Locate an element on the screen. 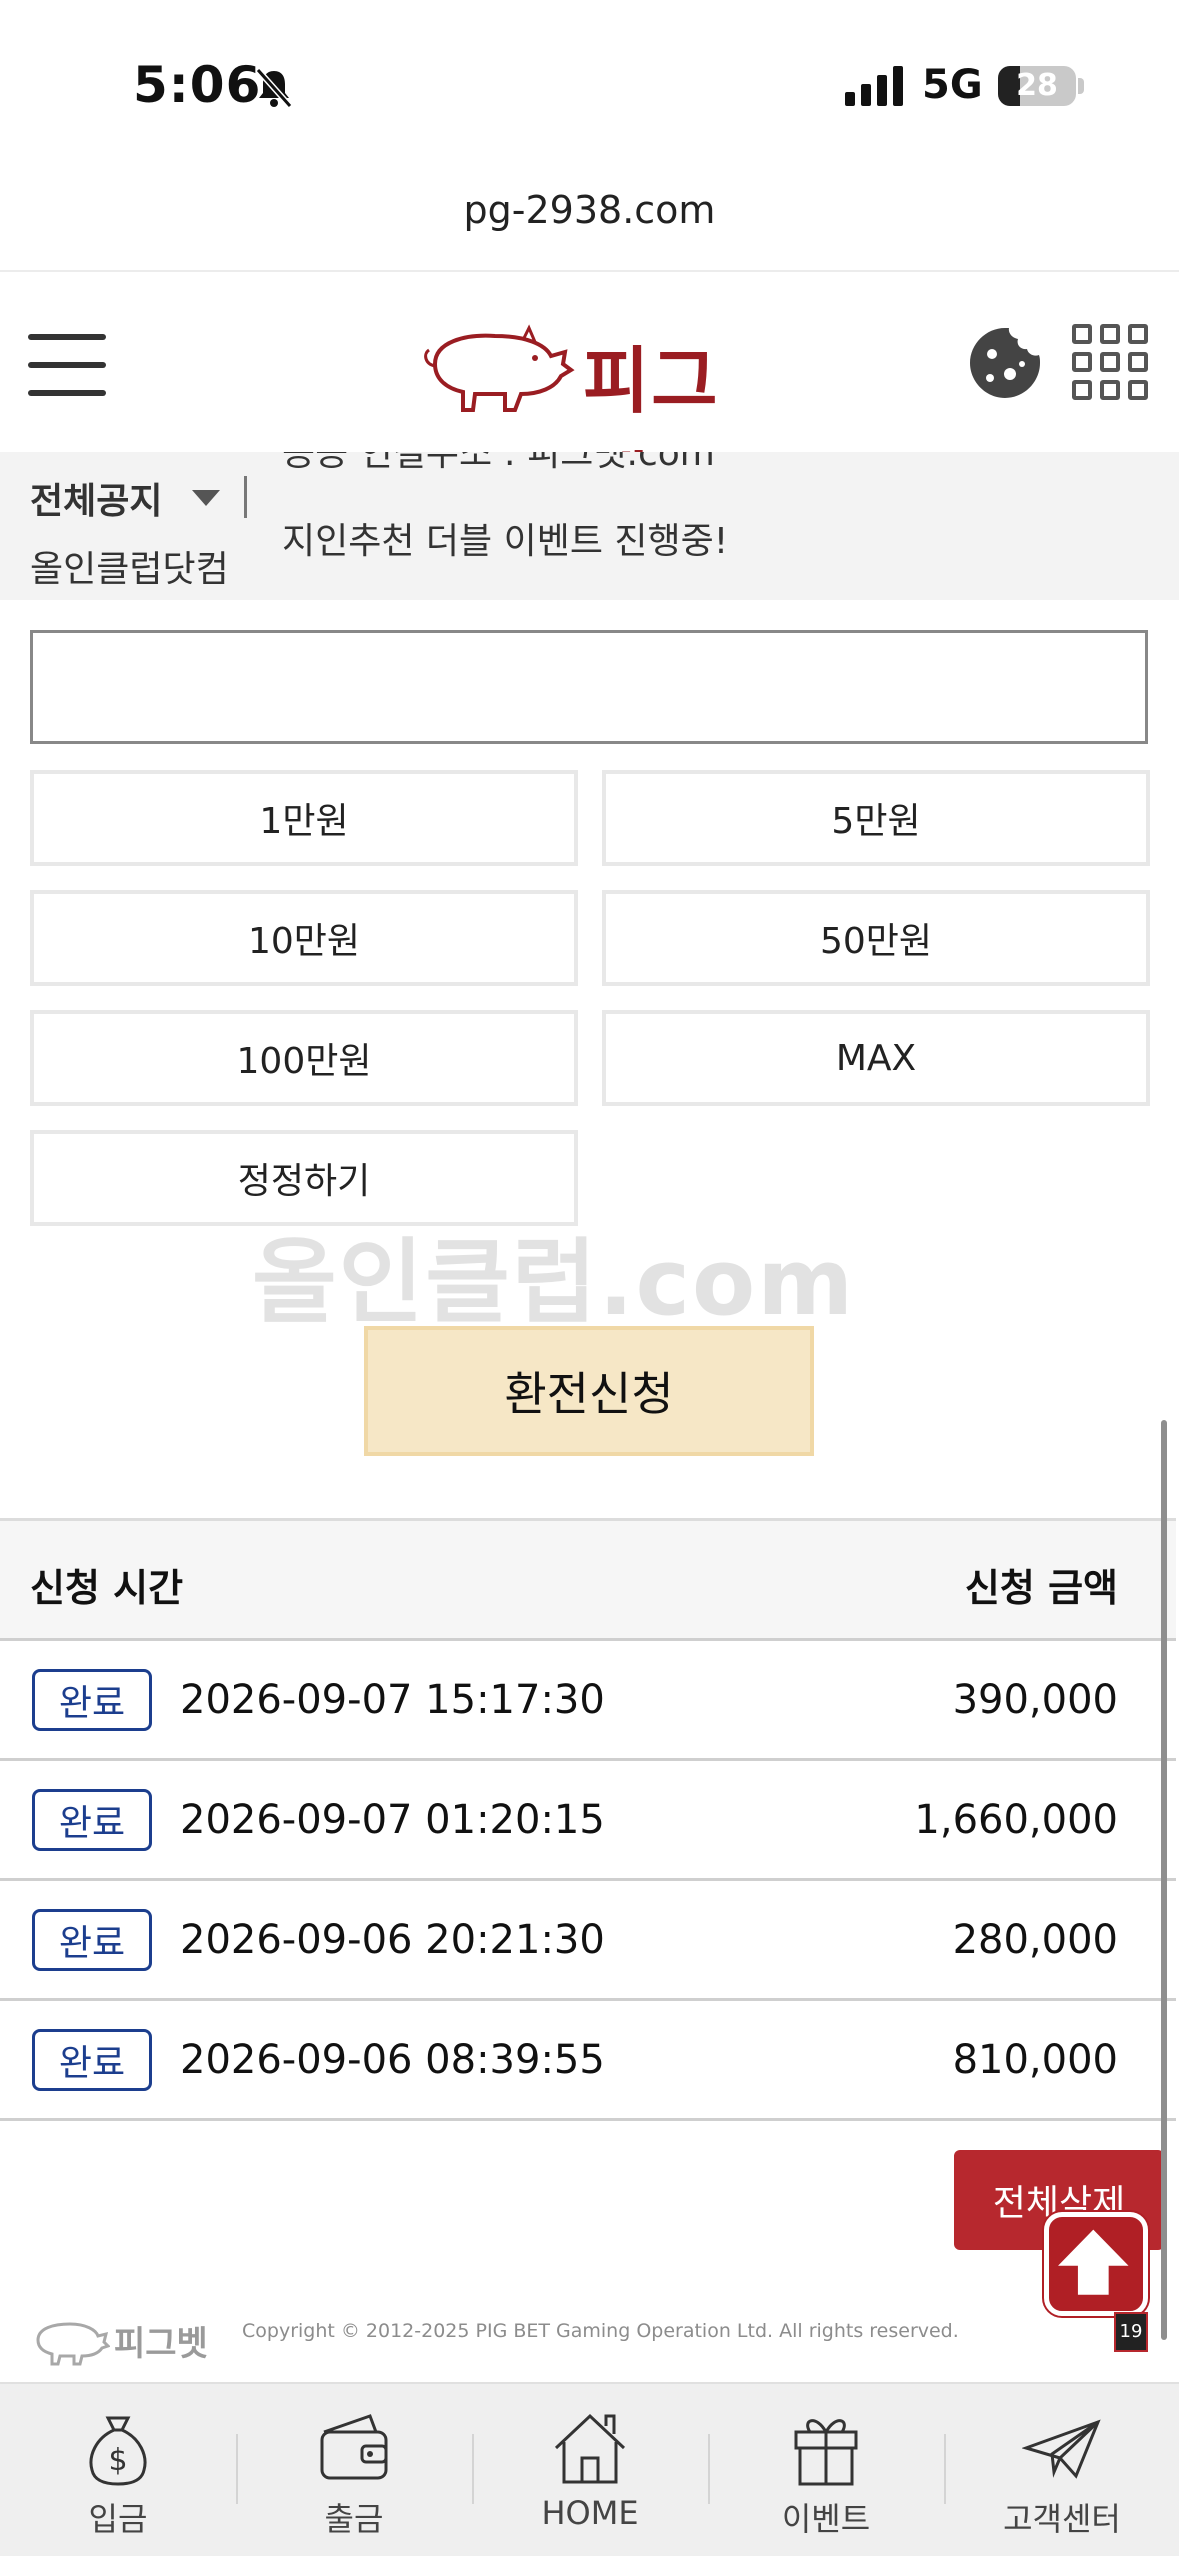 Image resolution: width=1179 pixels, height=2556 pixels. request-amount: 1,660,000 is located at coordinates (1016, 1820).